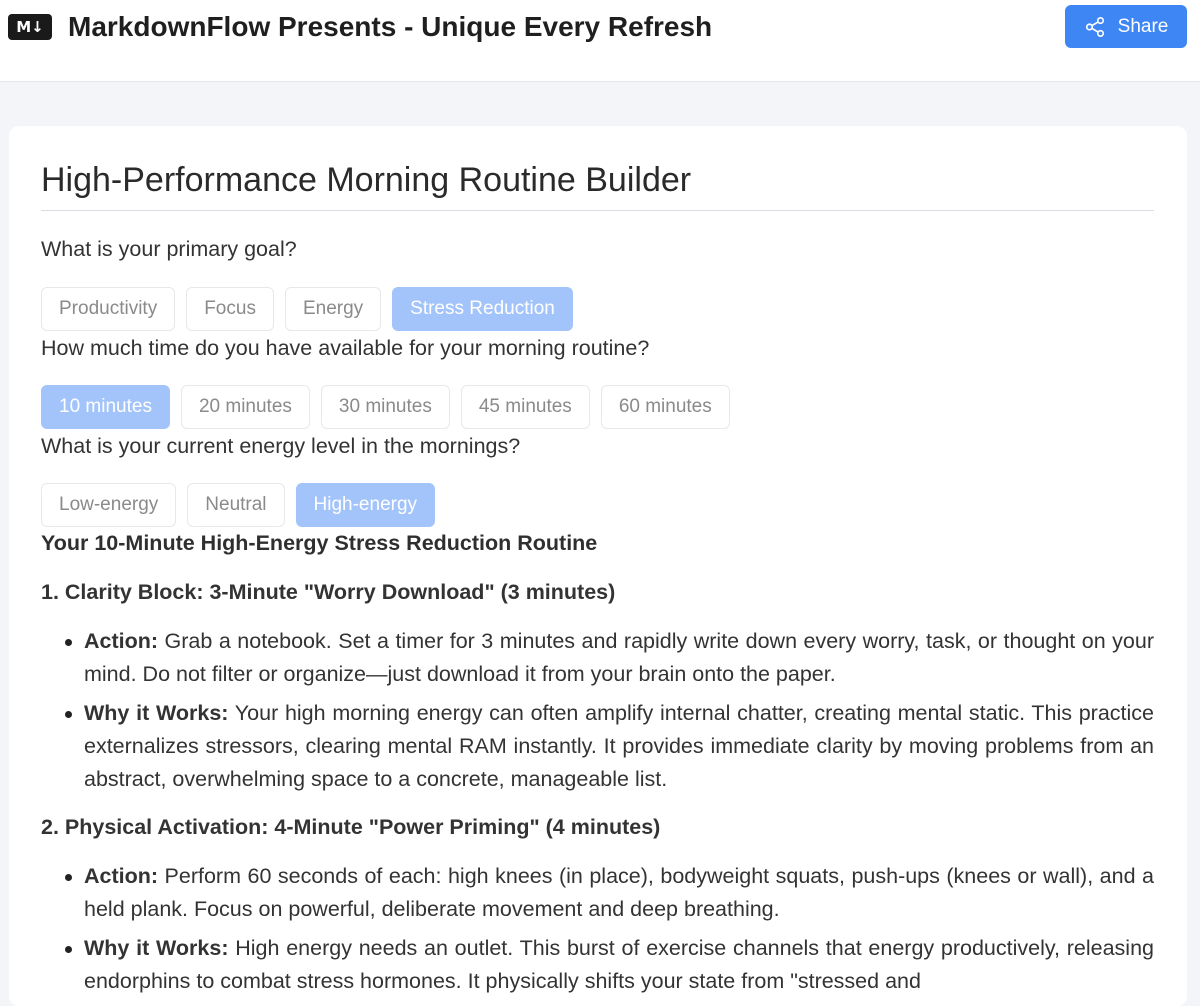 This screenshot has height=1006, width=1200. I want to click on option-10-minutes: 10 minutes, so click(105, 407).